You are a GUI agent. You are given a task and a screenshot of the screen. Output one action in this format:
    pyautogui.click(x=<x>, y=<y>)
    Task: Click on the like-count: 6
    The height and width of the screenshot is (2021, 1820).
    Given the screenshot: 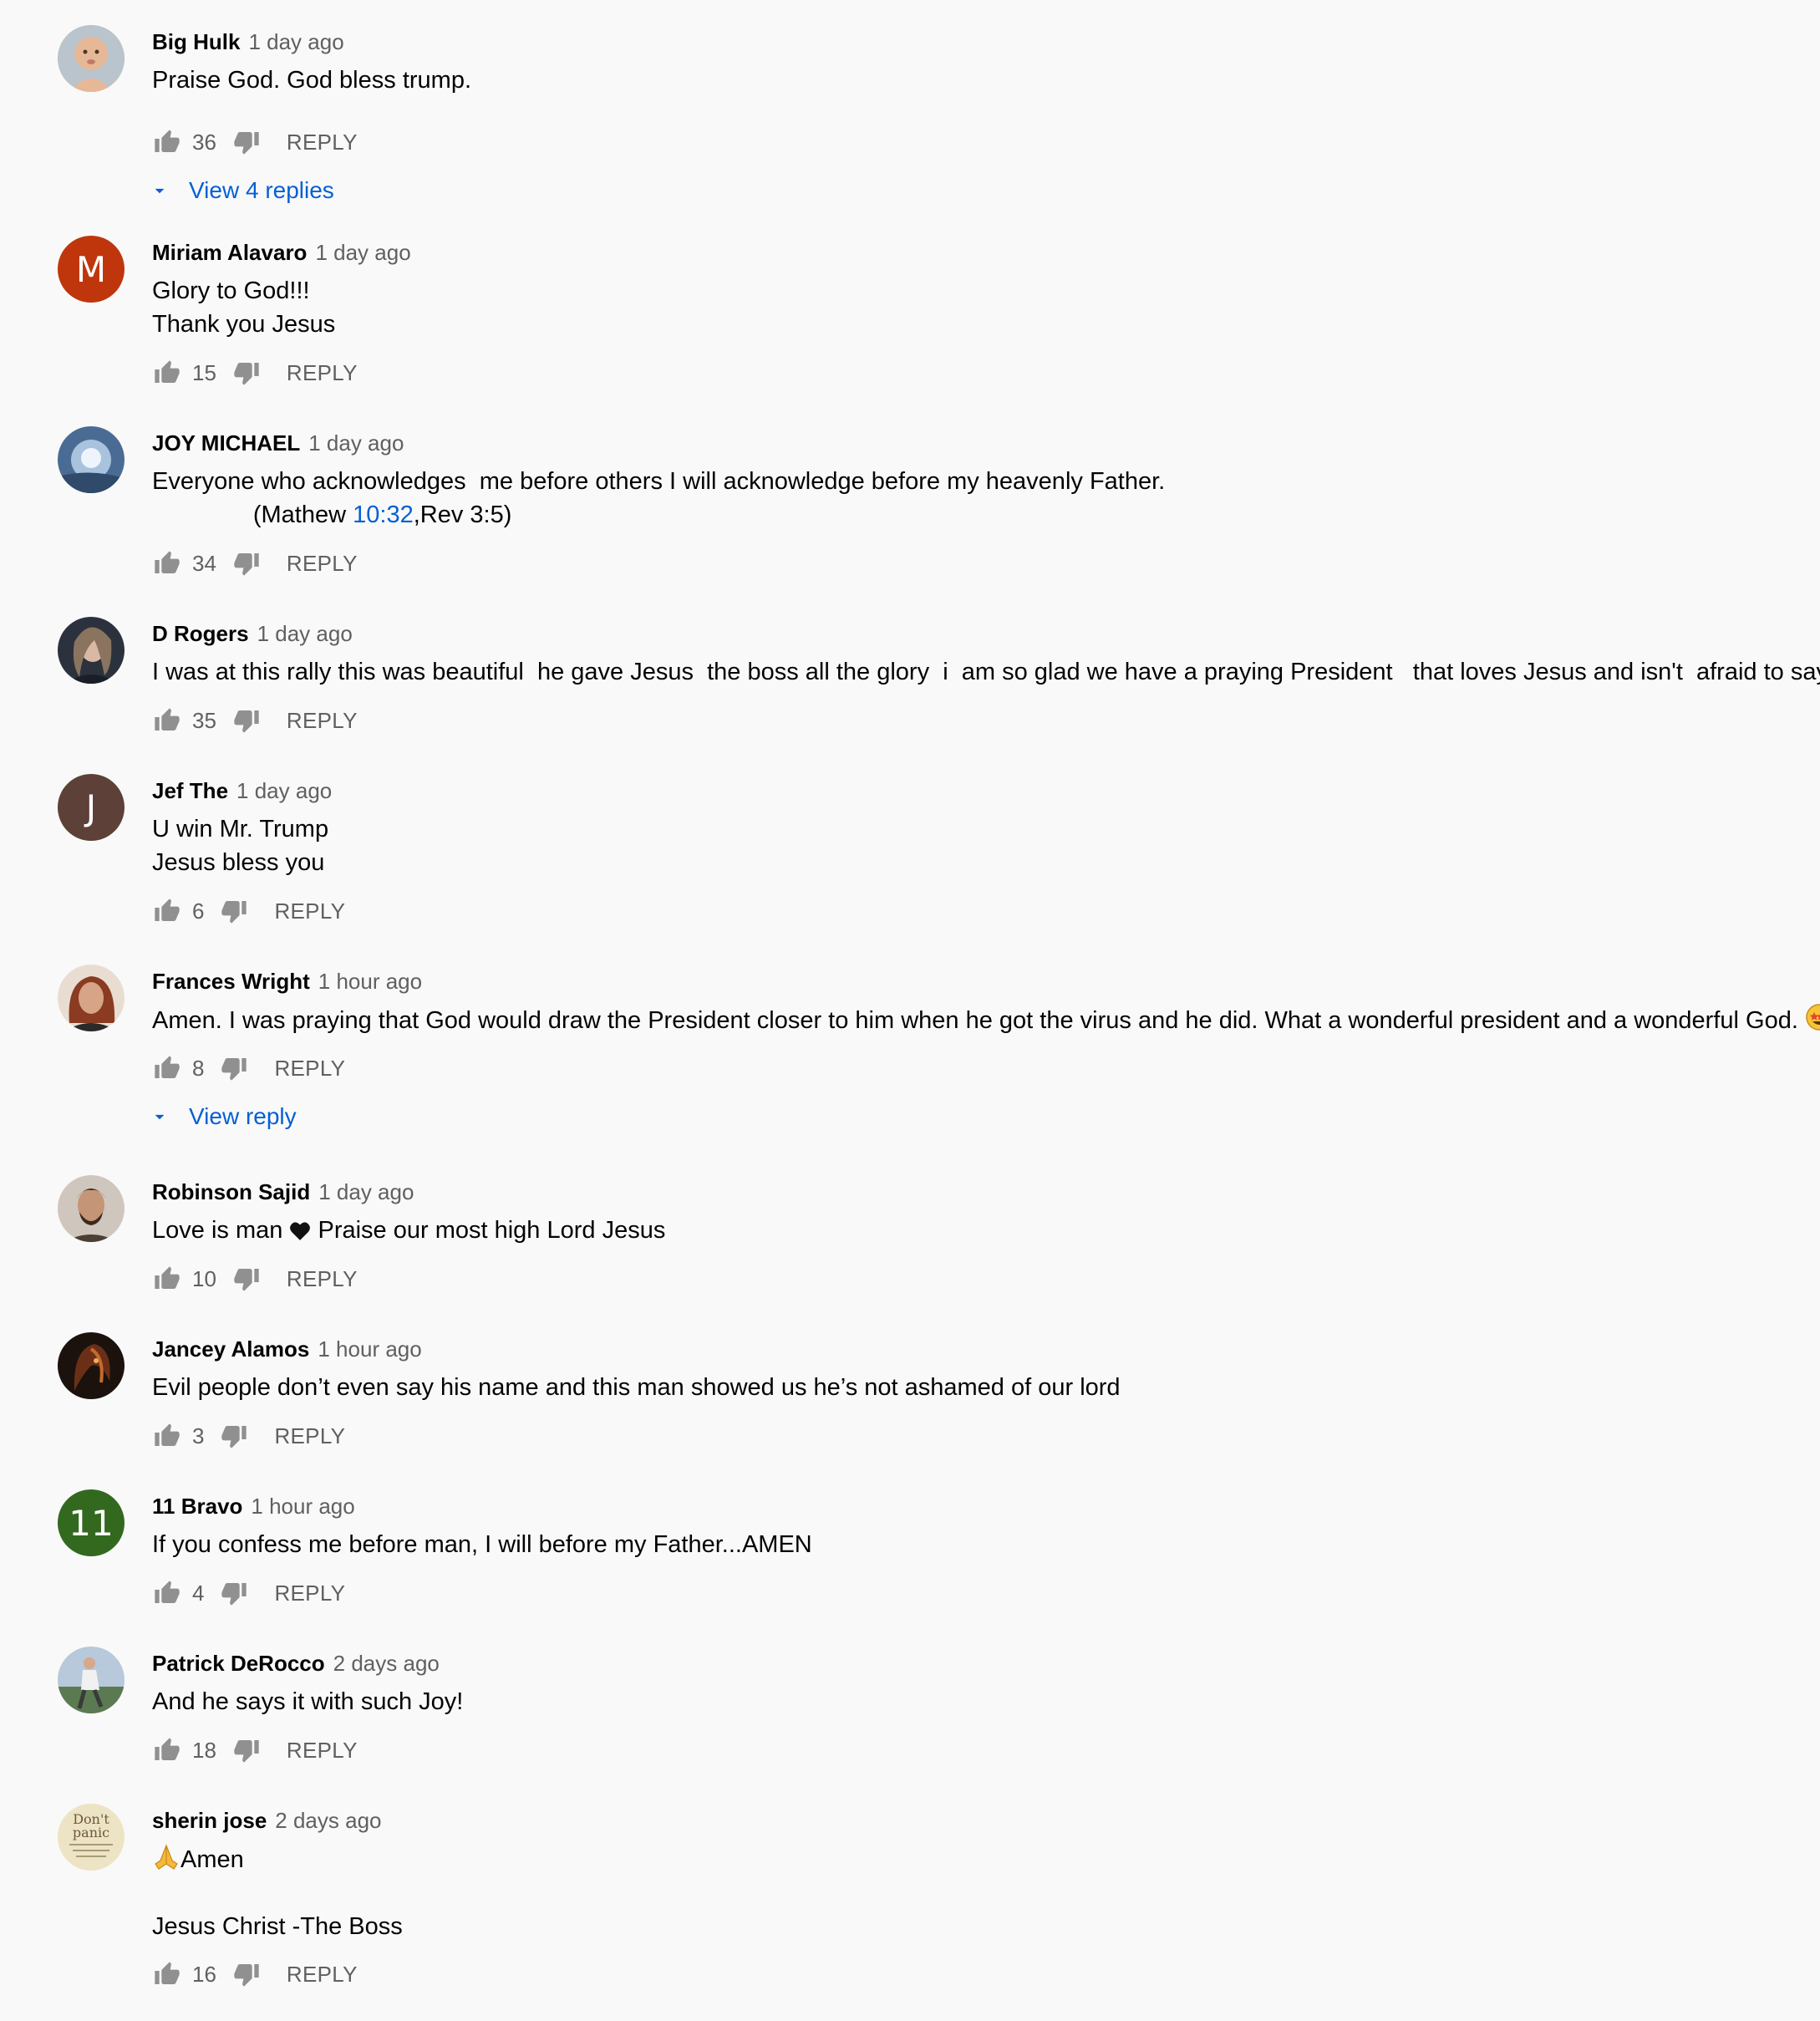 What is the action you would take?
    pyautogui.click(x=198, y=911)
    